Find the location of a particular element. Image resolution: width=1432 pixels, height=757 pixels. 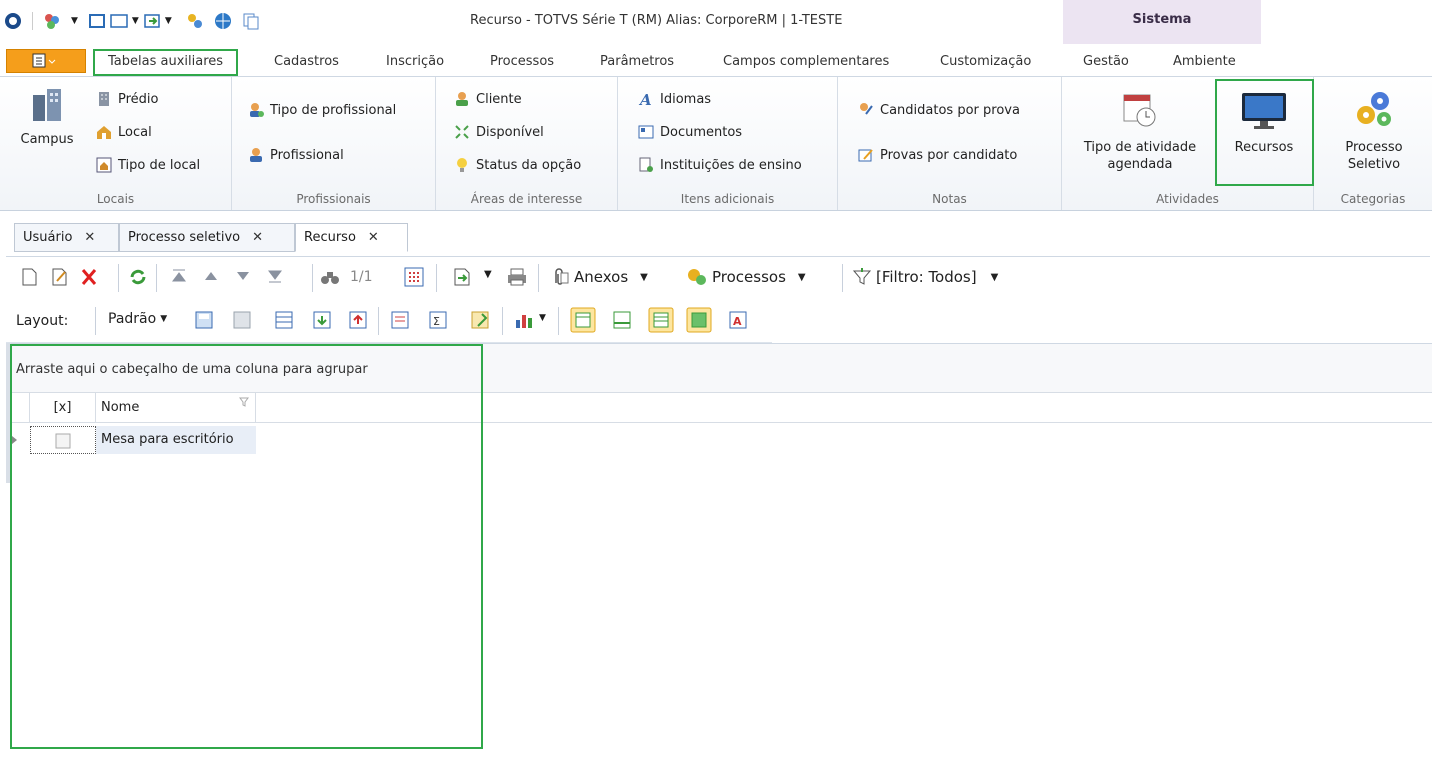

appearance-icon: A is located at coordinates (738, 320).